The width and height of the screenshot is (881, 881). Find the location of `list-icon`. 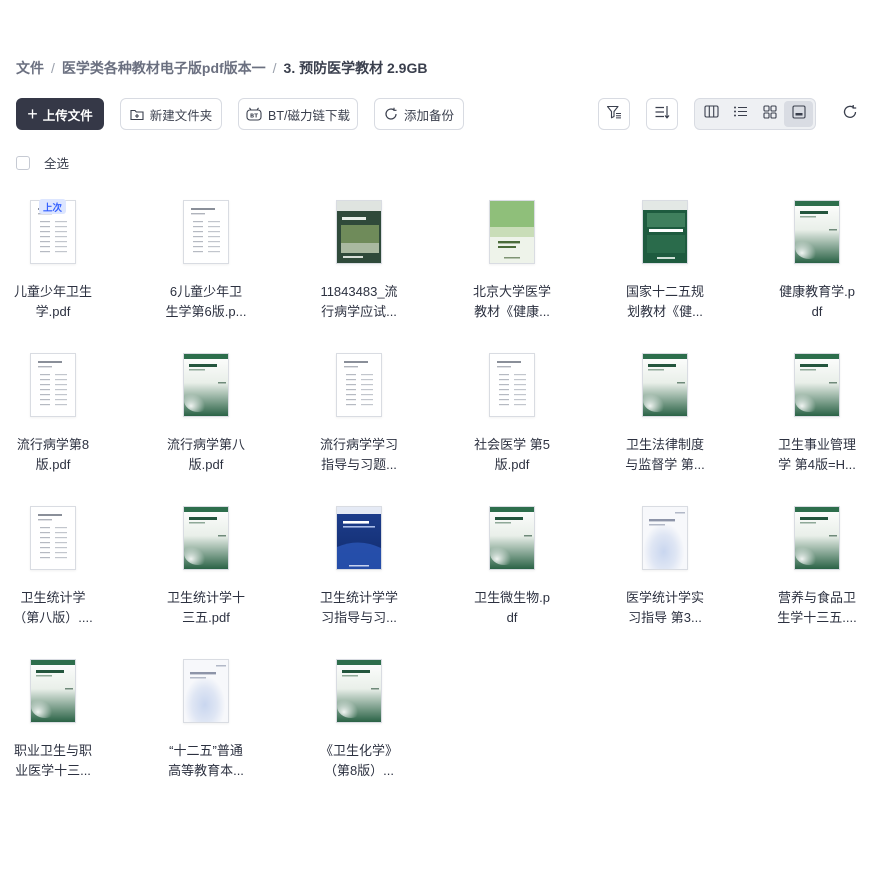

list-icon is located at coordinates (740, 114).